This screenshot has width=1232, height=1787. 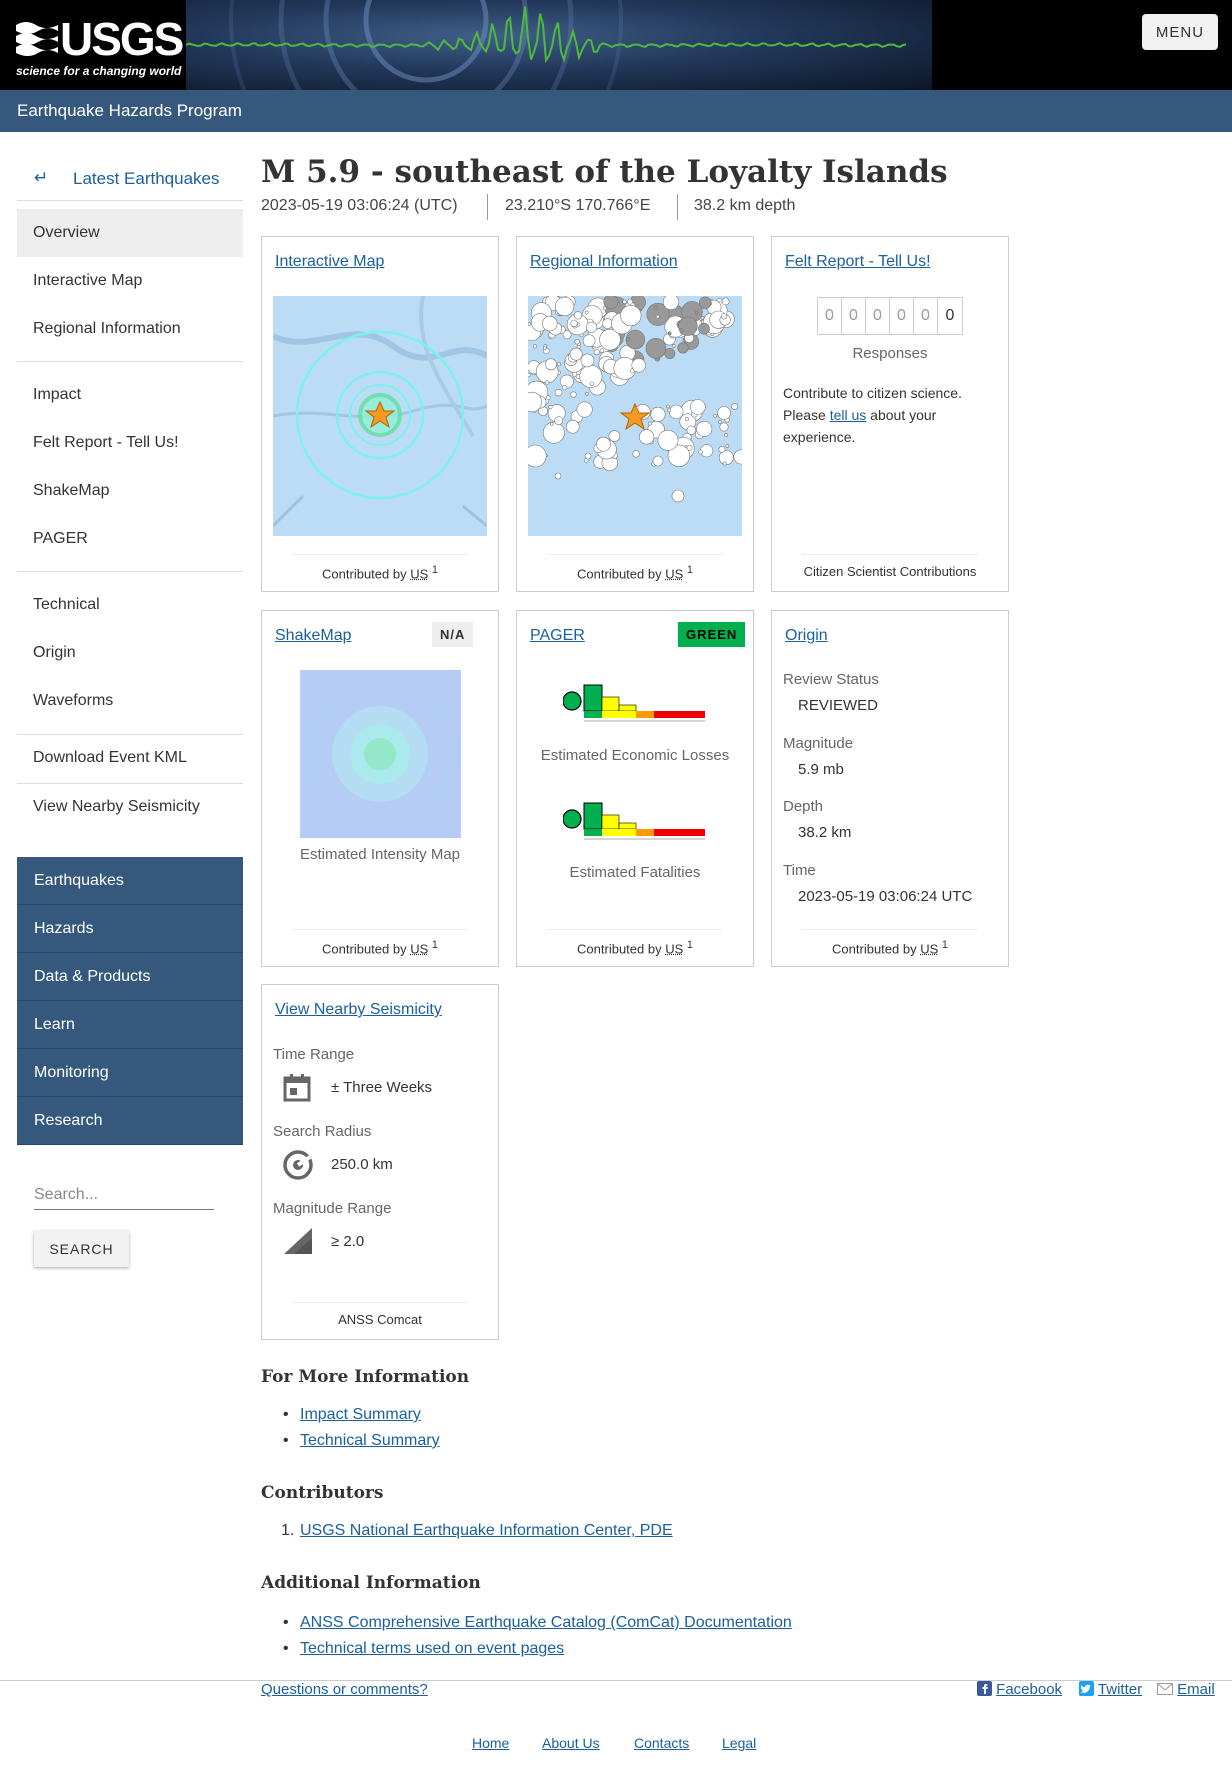 I want to click on questions-link: Questions or comments?, so click(x=344, y=1689).